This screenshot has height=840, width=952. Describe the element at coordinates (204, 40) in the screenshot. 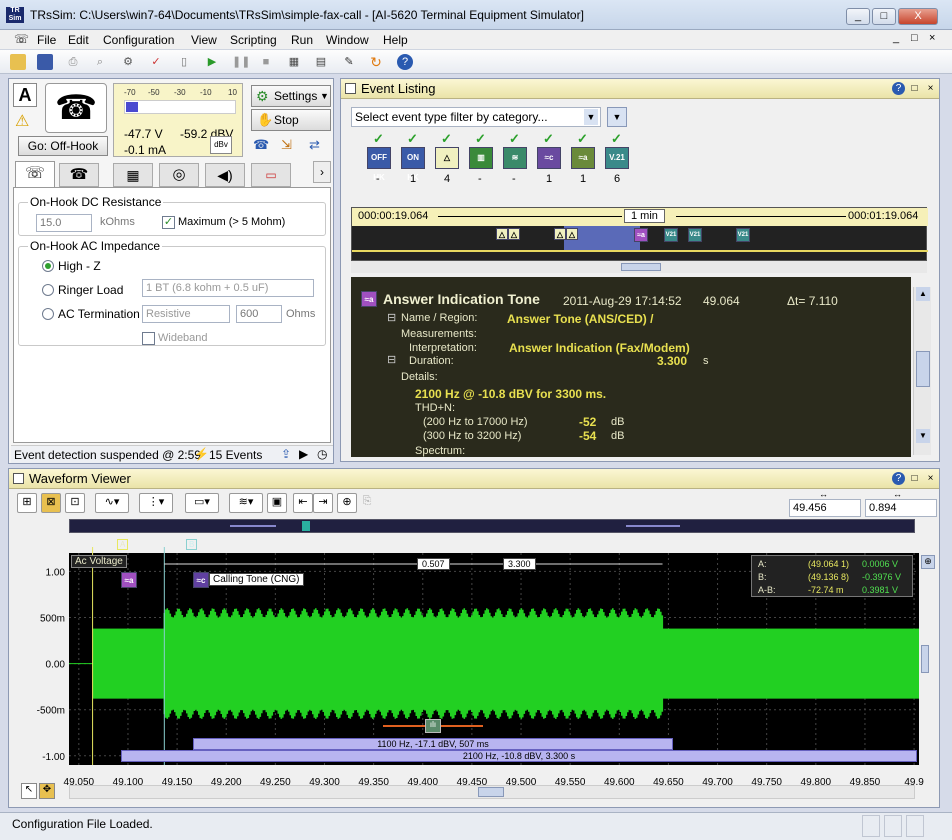

I see `menu-view: View` at that location.